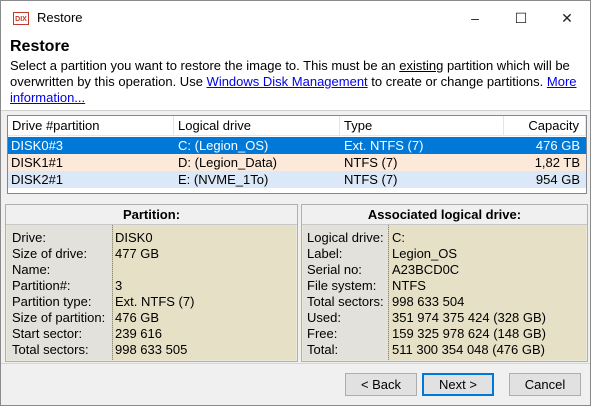 The width and height of the screenshot is (591, 406). I want to click on value-free: 159 325 978 624 (148 GB), so click(469, 333).